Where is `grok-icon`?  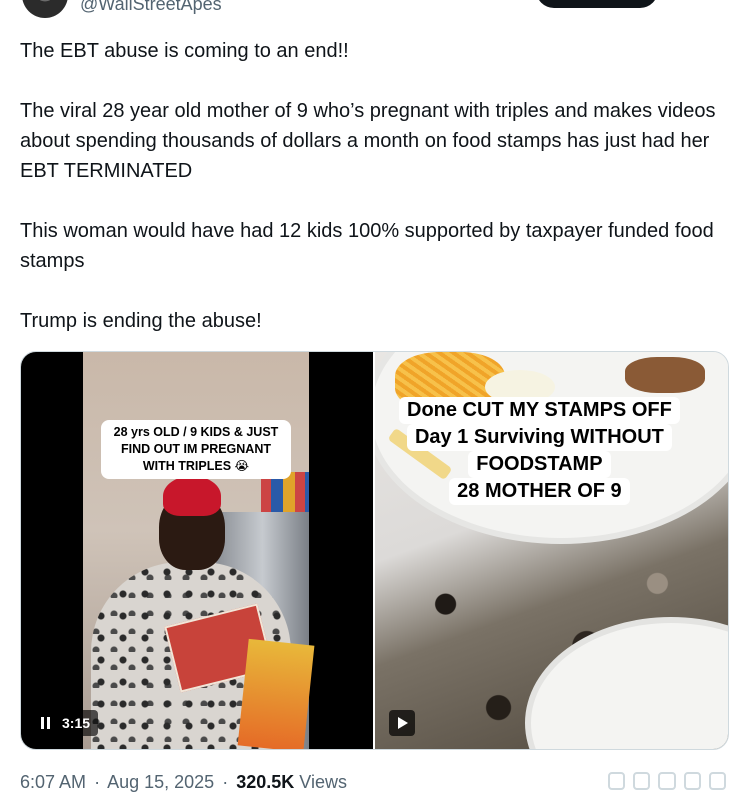 grok-icon is located at coordinates (667, 781).